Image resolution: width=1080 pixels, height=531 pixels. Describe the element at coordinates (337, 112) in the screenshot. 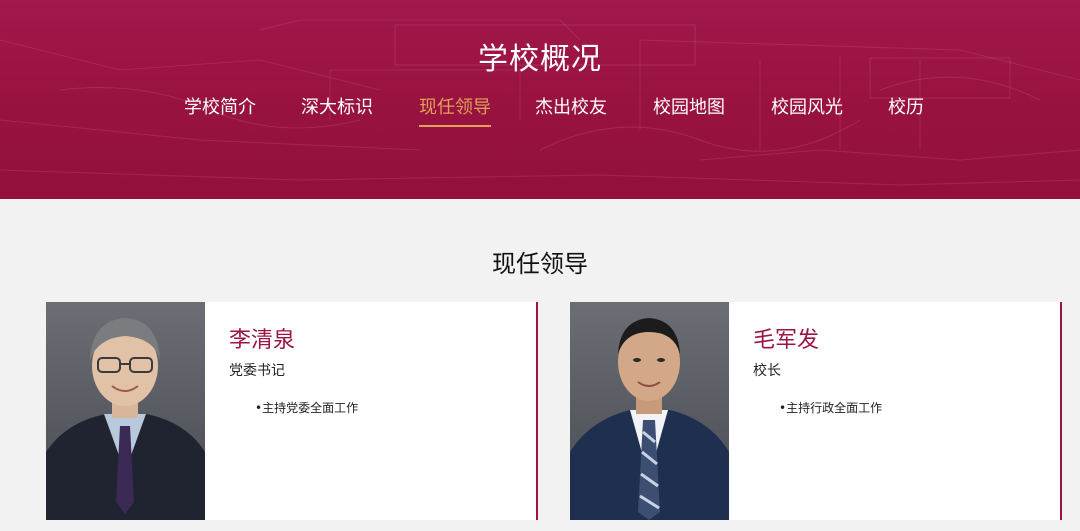

I see `nav-item-szu-identity: 深大标识` at that location.